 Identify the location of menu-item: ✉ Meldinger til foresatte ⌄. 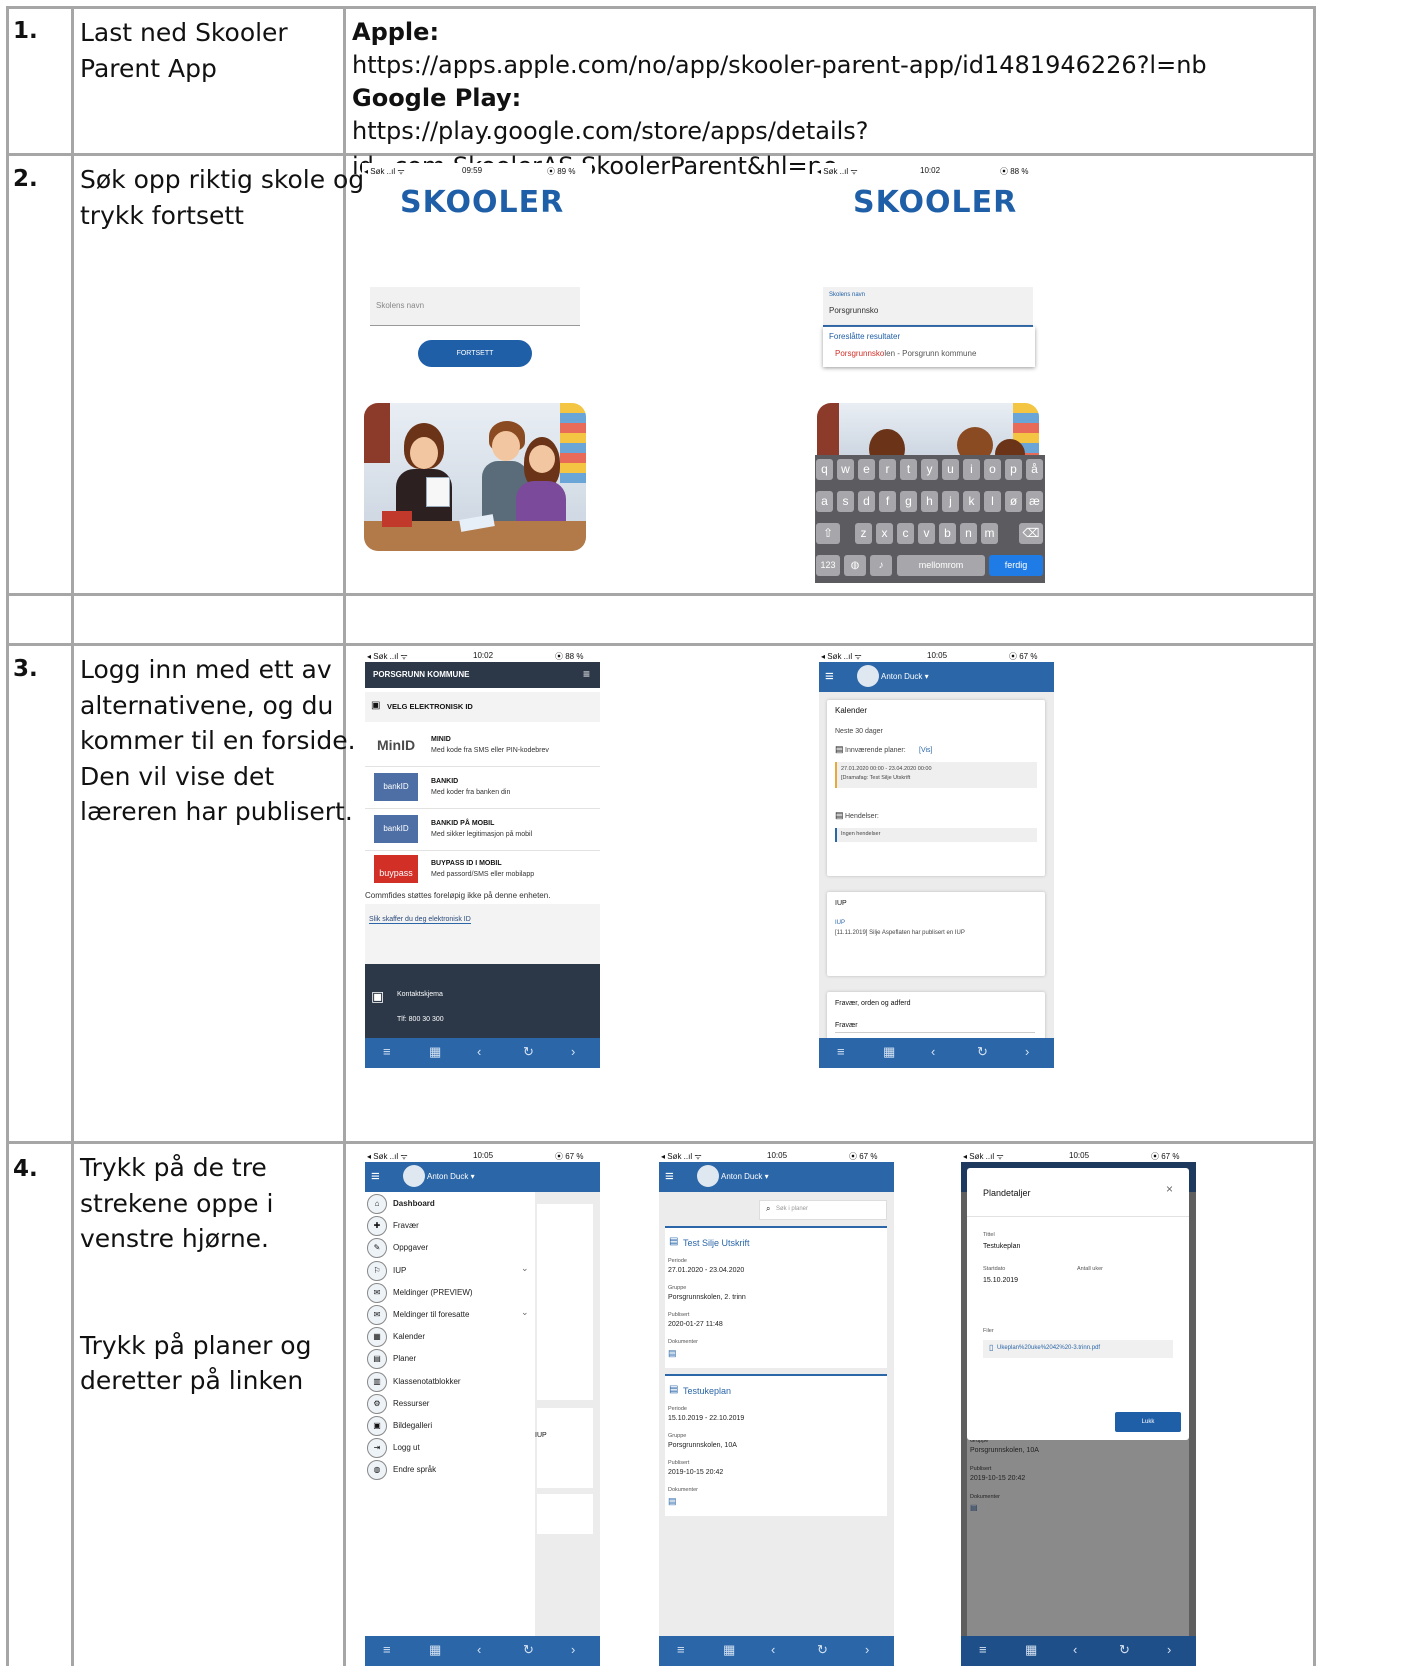
(449, 1315).